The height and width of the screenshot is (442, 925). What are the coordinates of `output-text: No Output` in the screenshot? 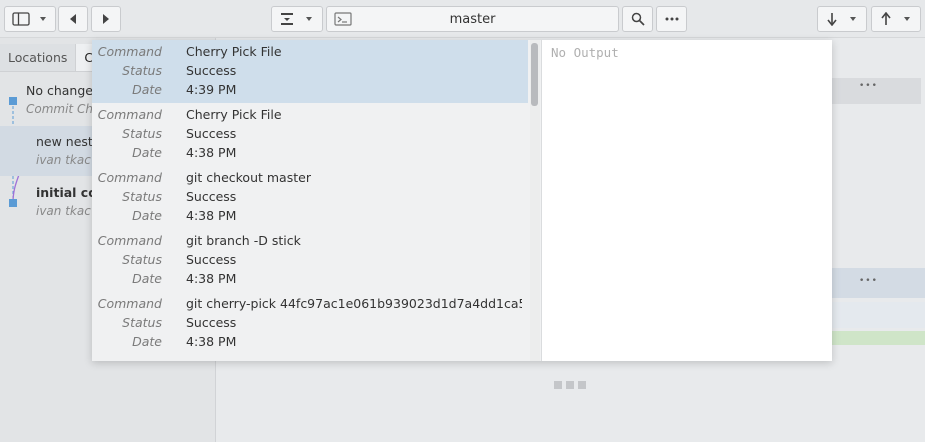 It's located at (585, 52).